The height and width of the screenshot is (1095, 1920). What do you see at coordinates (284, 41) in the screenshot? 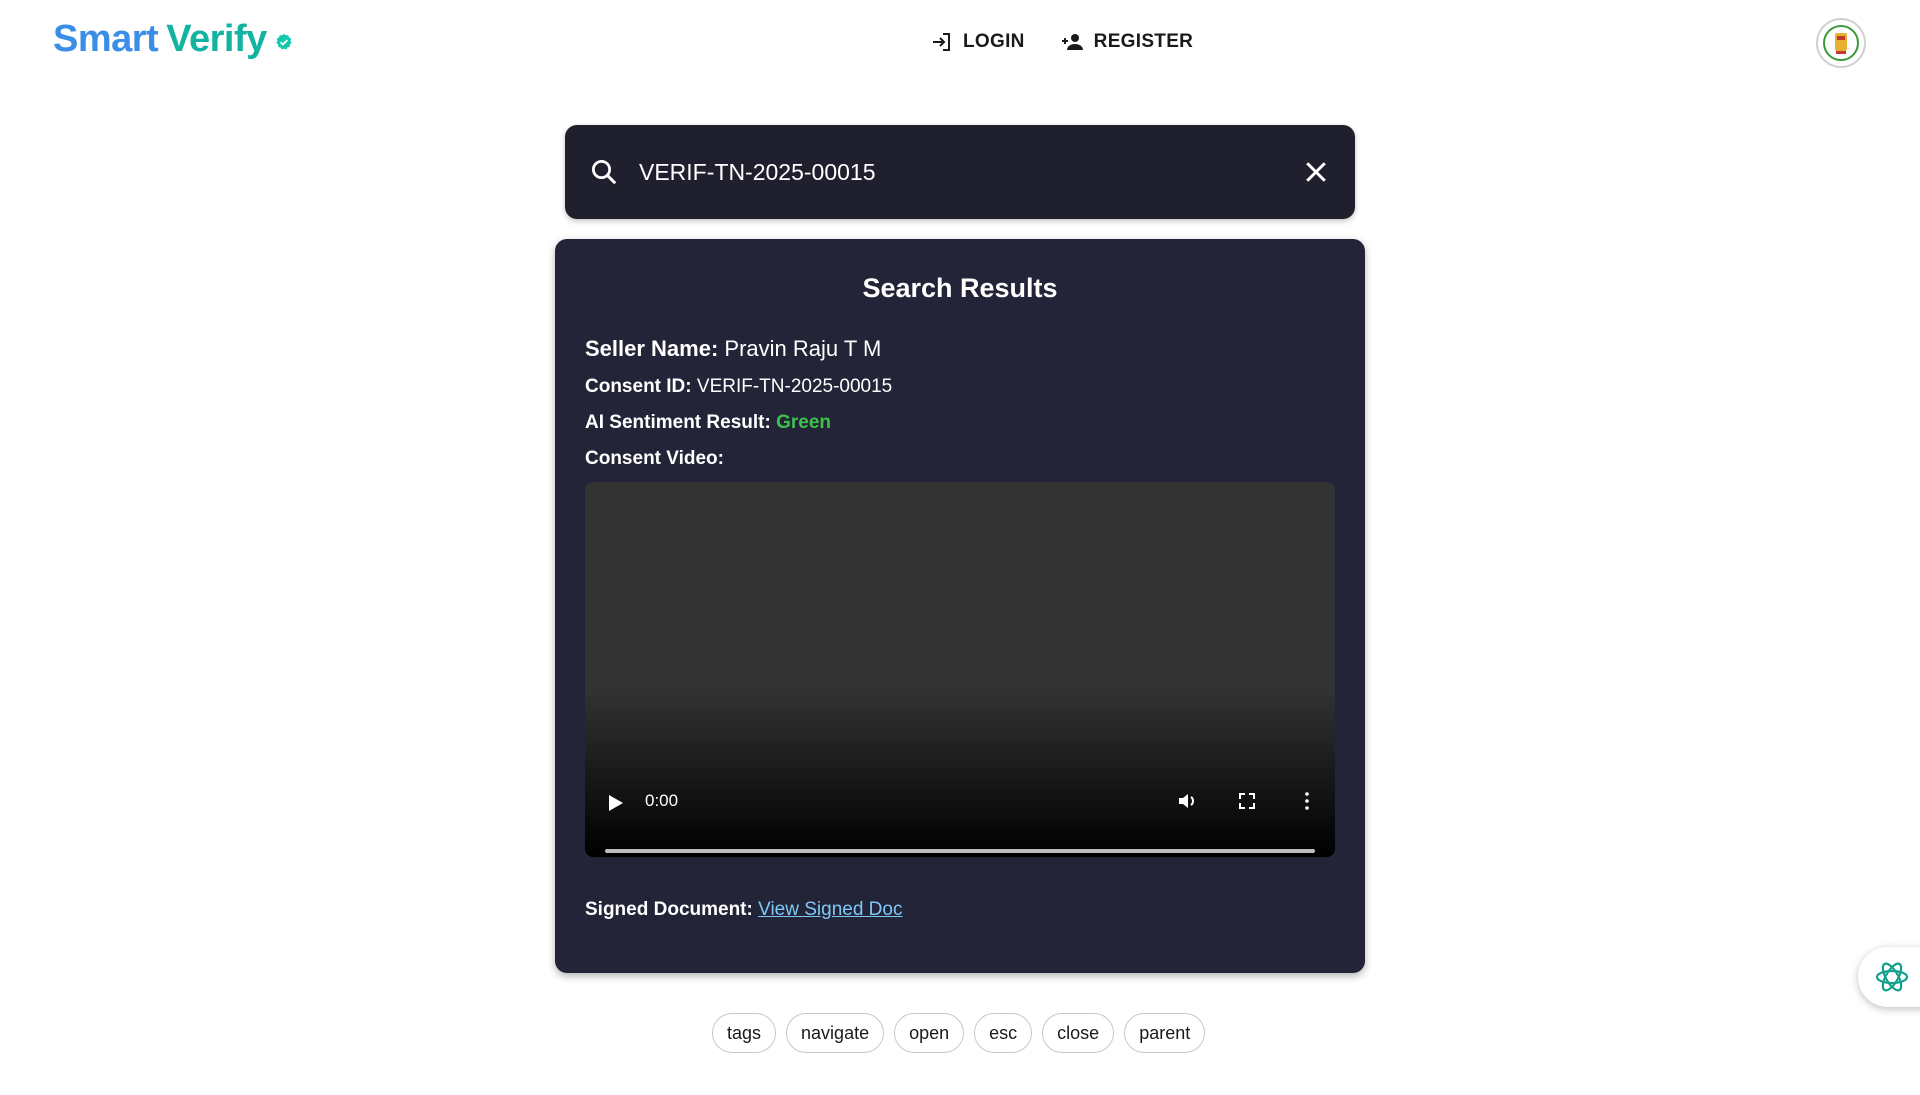
I see `verified-check-icon` at bounding box center [284, 41].